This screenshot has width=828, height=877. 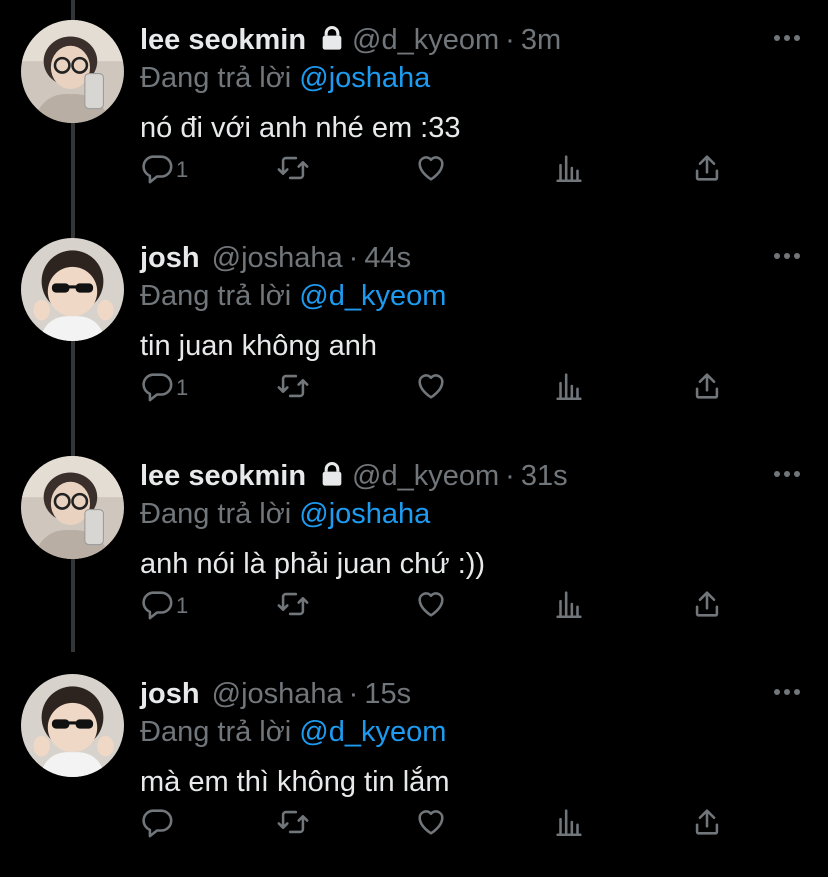 I want to click on tweet-text: anh nói là phải juan chứ :)), so click(x=313, y=564).